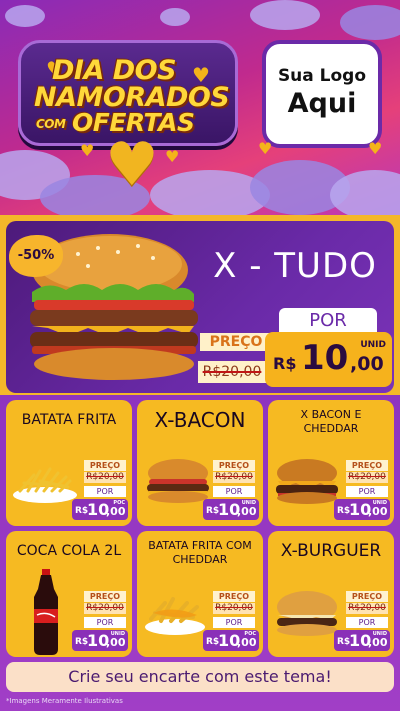  Describe the element at coordinates (331, 421) in the screenshot. I see `product-title: X BACON E CHEDDAR` at that location.